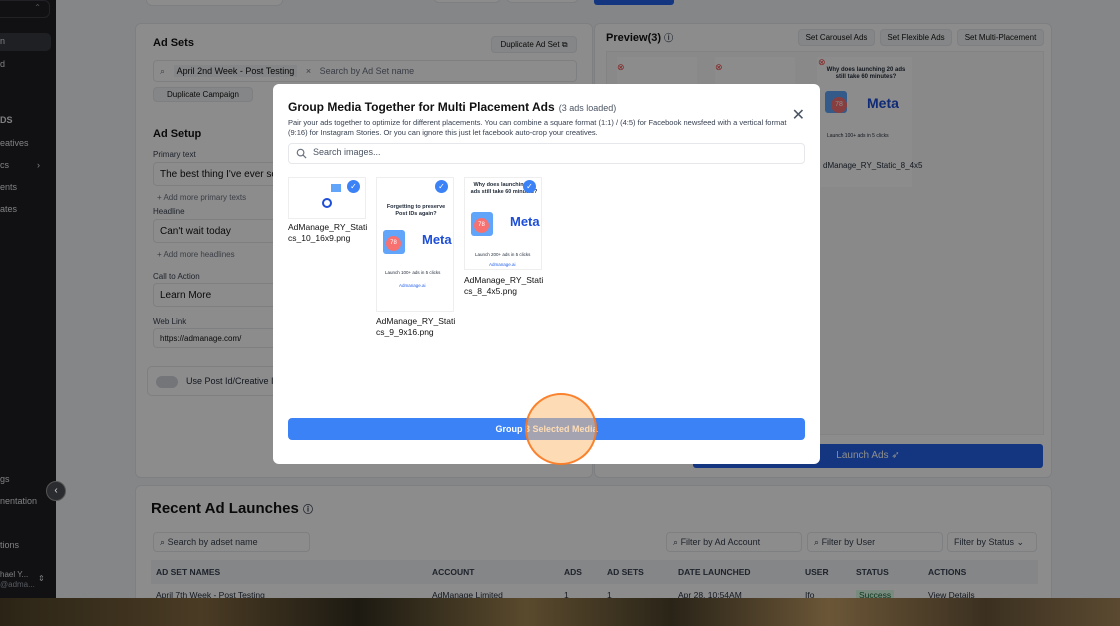 The height and width of the screenshot is (626, 1120). Describe the element at coordinates (416, 210) in the screenshot. I see `media-heading-2: Forgetting to preserve Post IDs again?` at that location.